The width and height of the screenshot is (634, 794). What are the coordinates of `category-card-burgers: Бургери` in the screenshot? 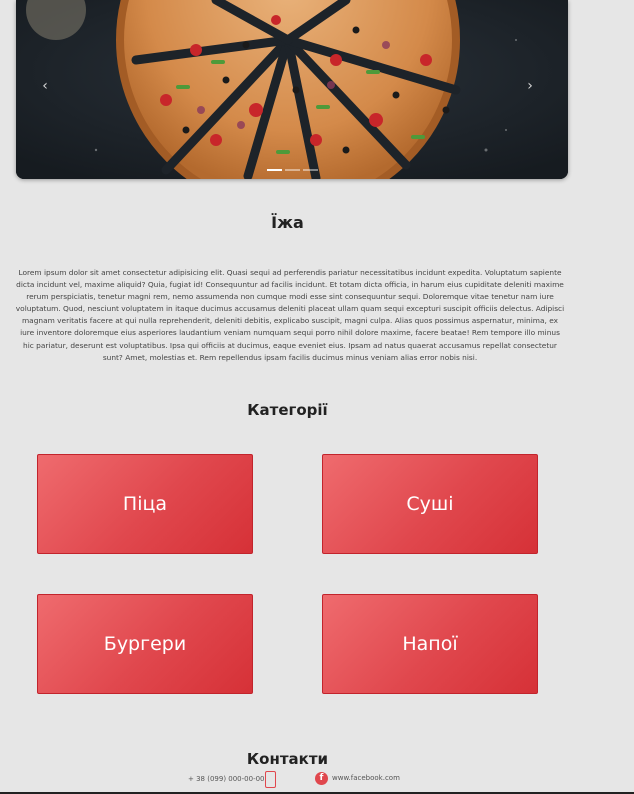 It's located at (145, 644).